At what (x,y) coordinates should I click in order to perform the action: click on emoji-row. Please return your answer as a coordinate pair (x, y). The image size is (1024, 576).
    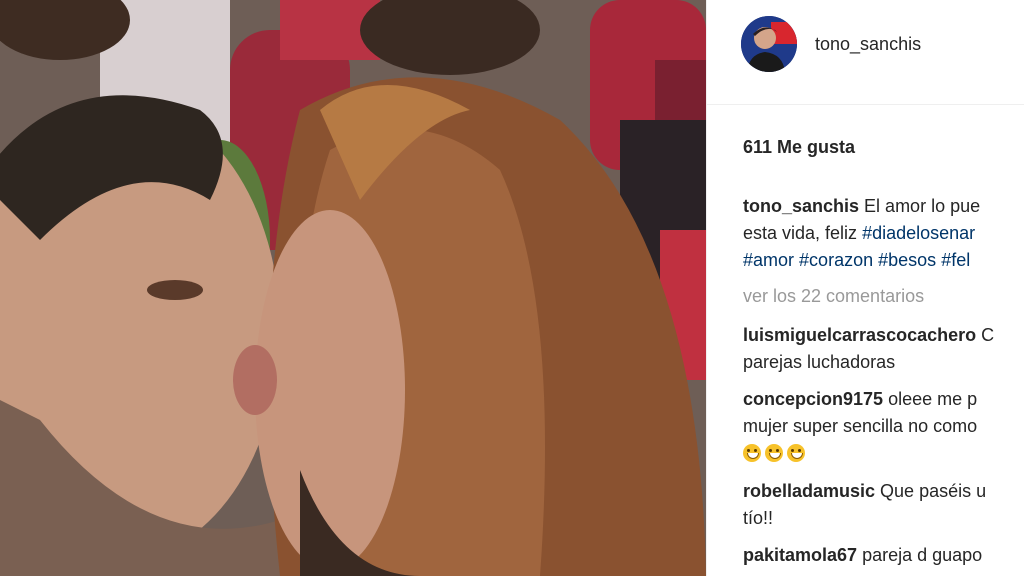
    Looking at the image, I should click on (883, 453).